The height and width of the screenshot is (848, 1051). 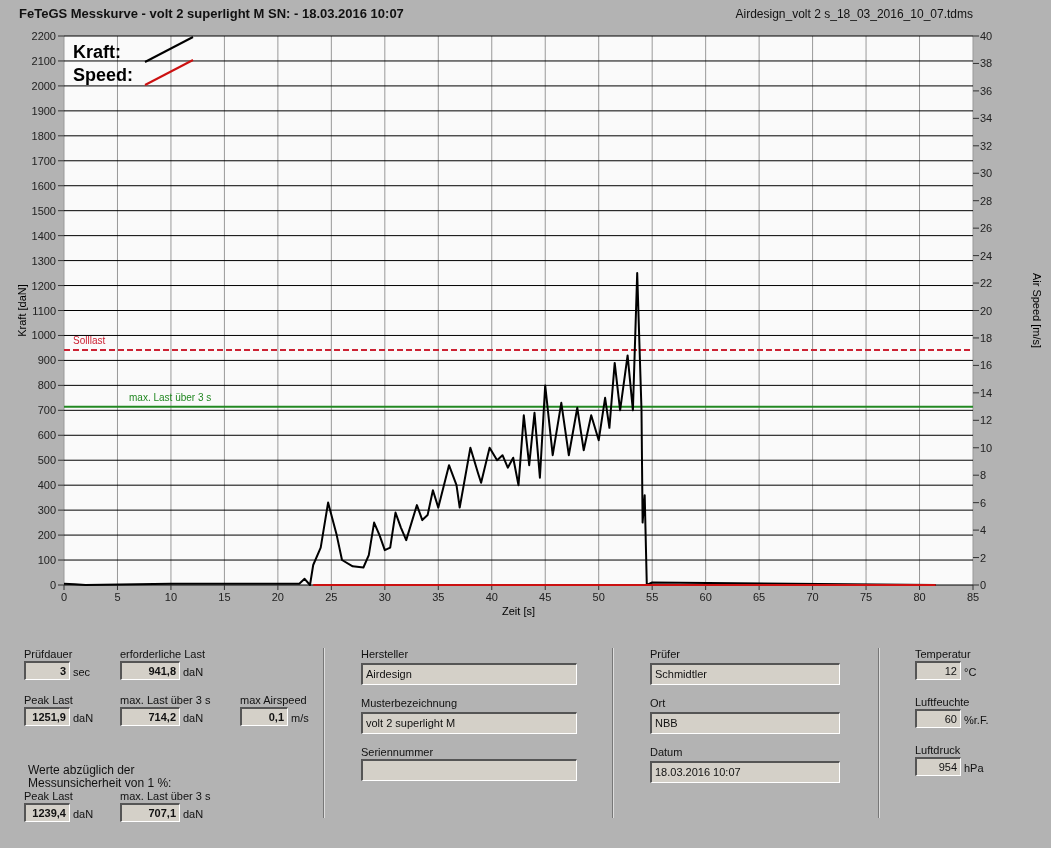 I want to click on axis-tick-label: 900, so click(x=46, y=360).